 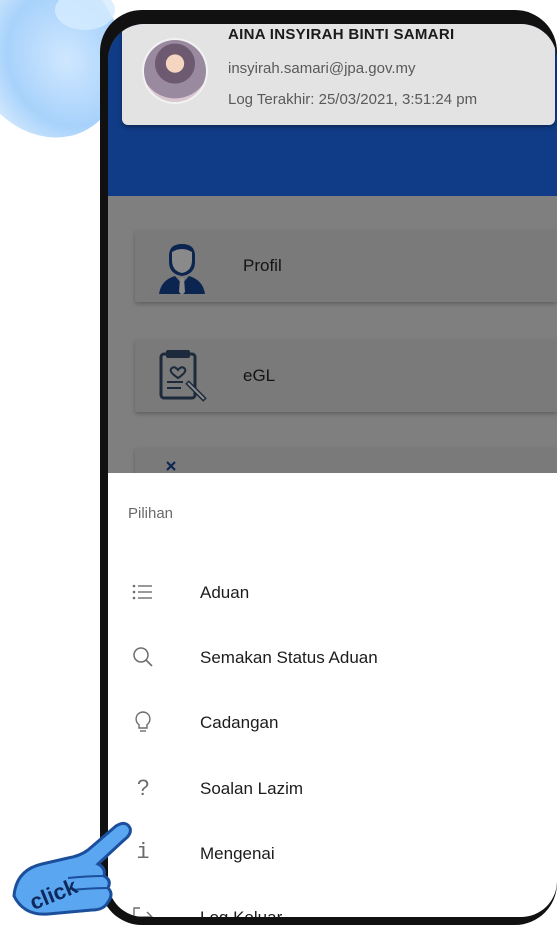 I want to click on person-icon, so click(x=182, y=269).